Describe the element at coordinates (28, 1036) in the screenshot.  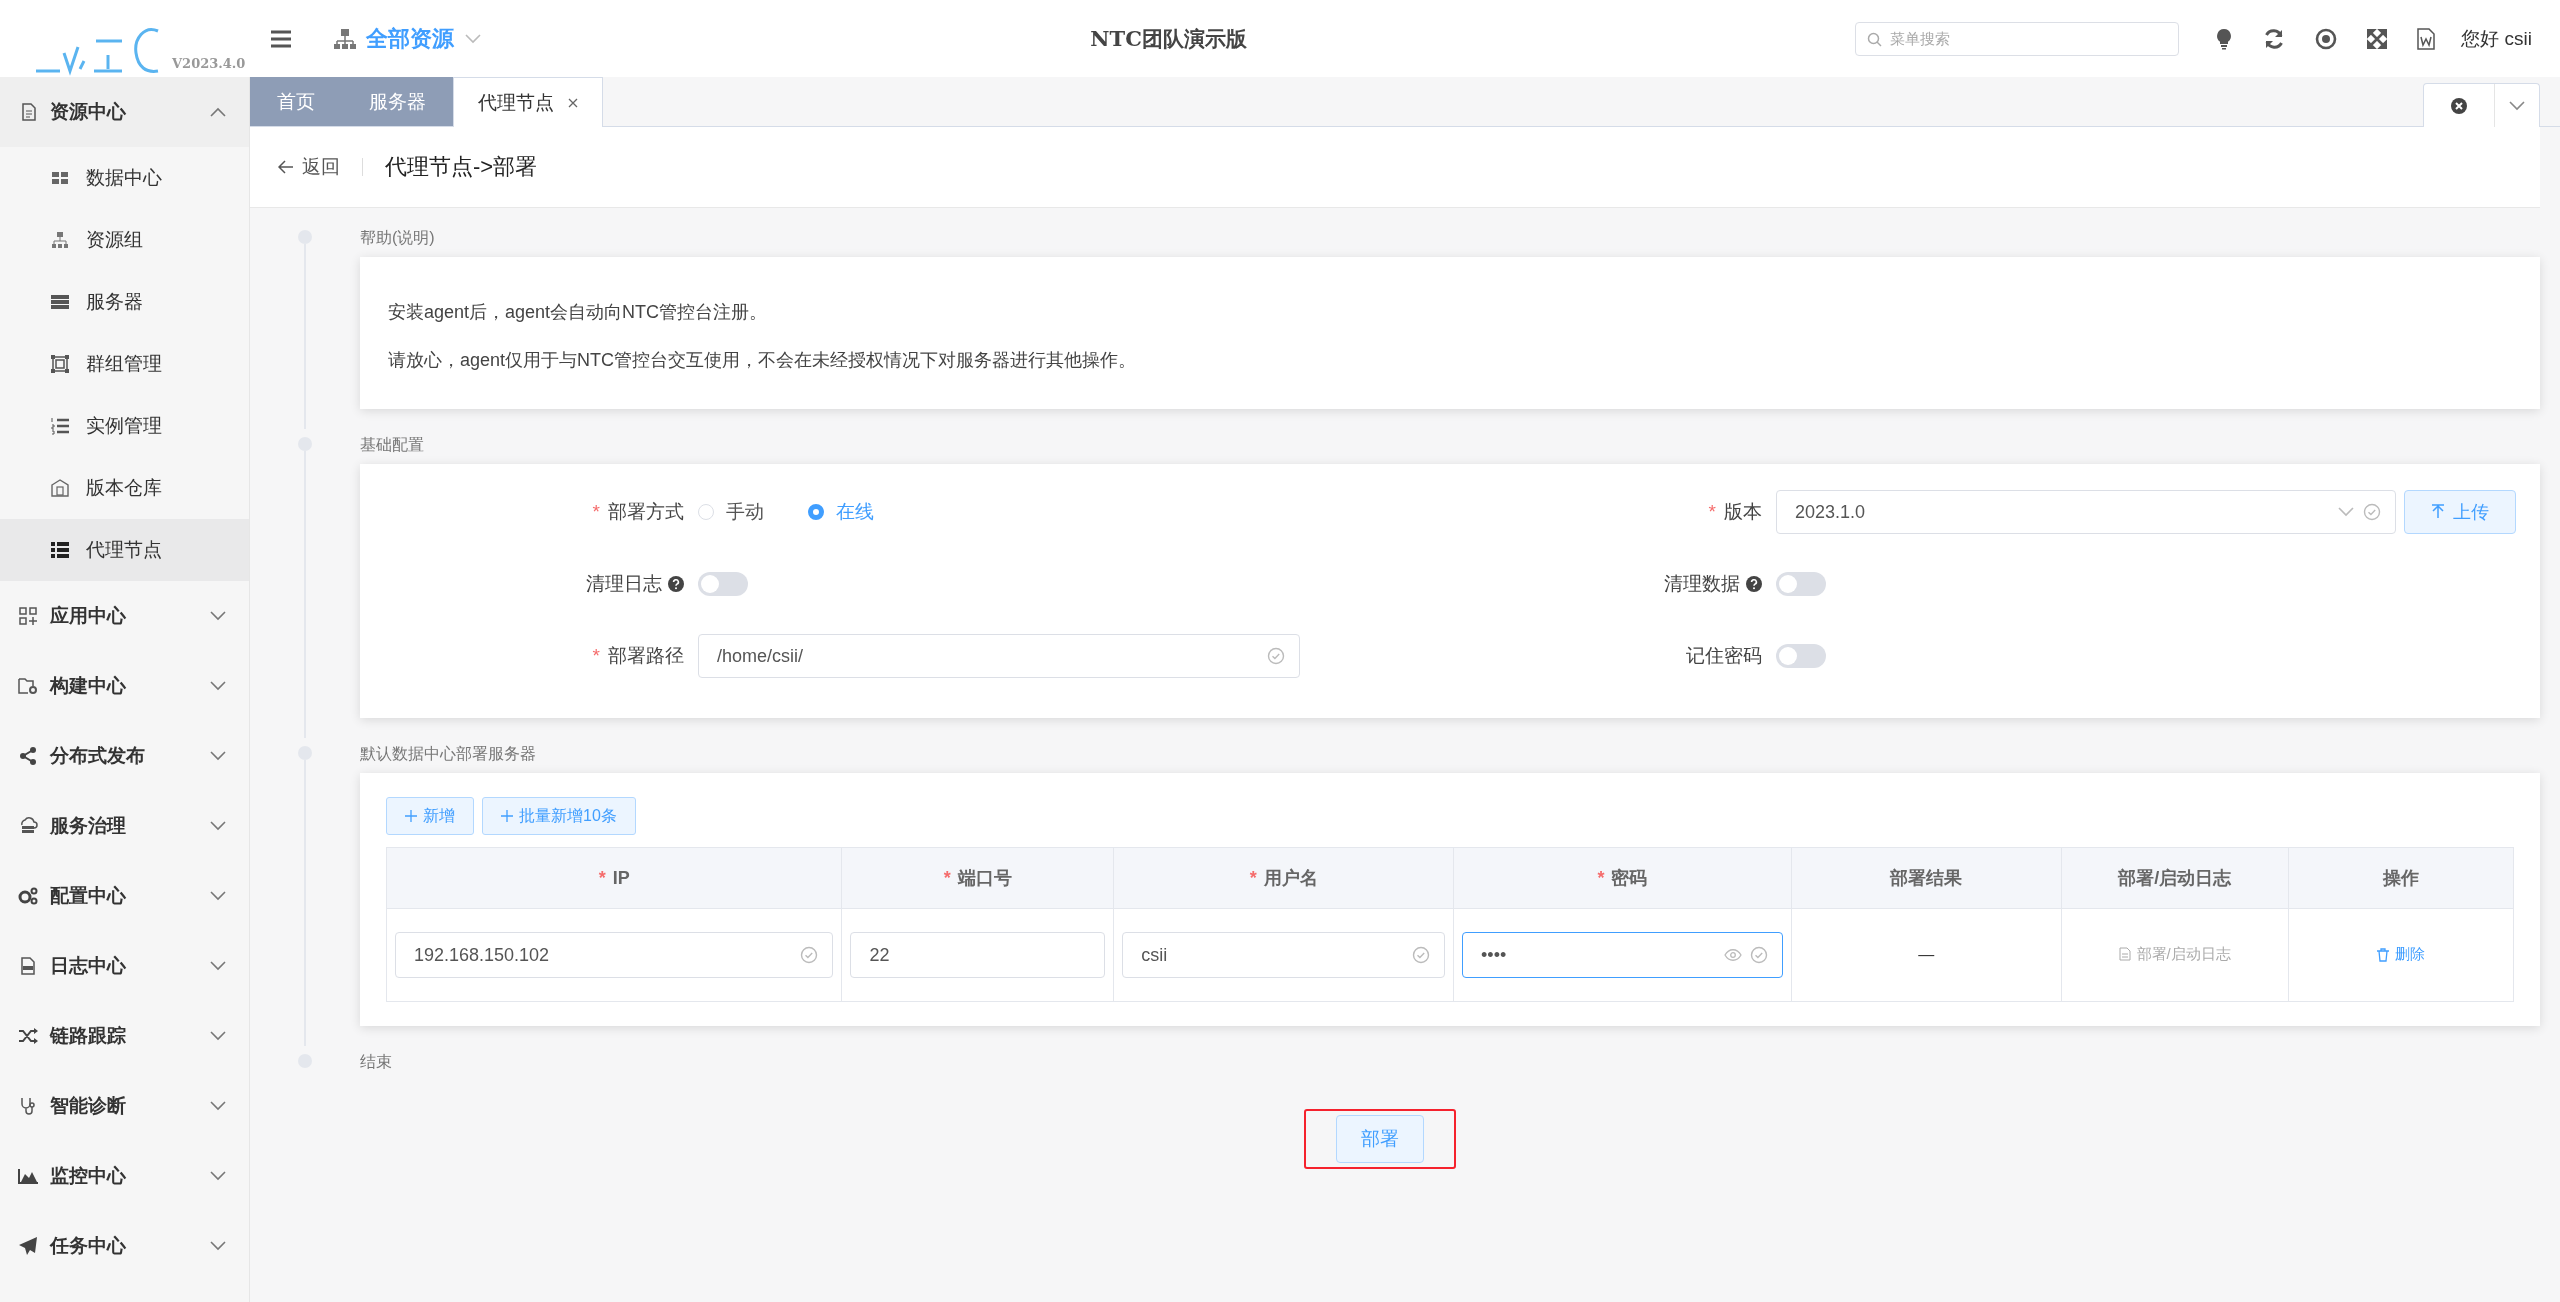
I see `shuffle-icon` at that location.